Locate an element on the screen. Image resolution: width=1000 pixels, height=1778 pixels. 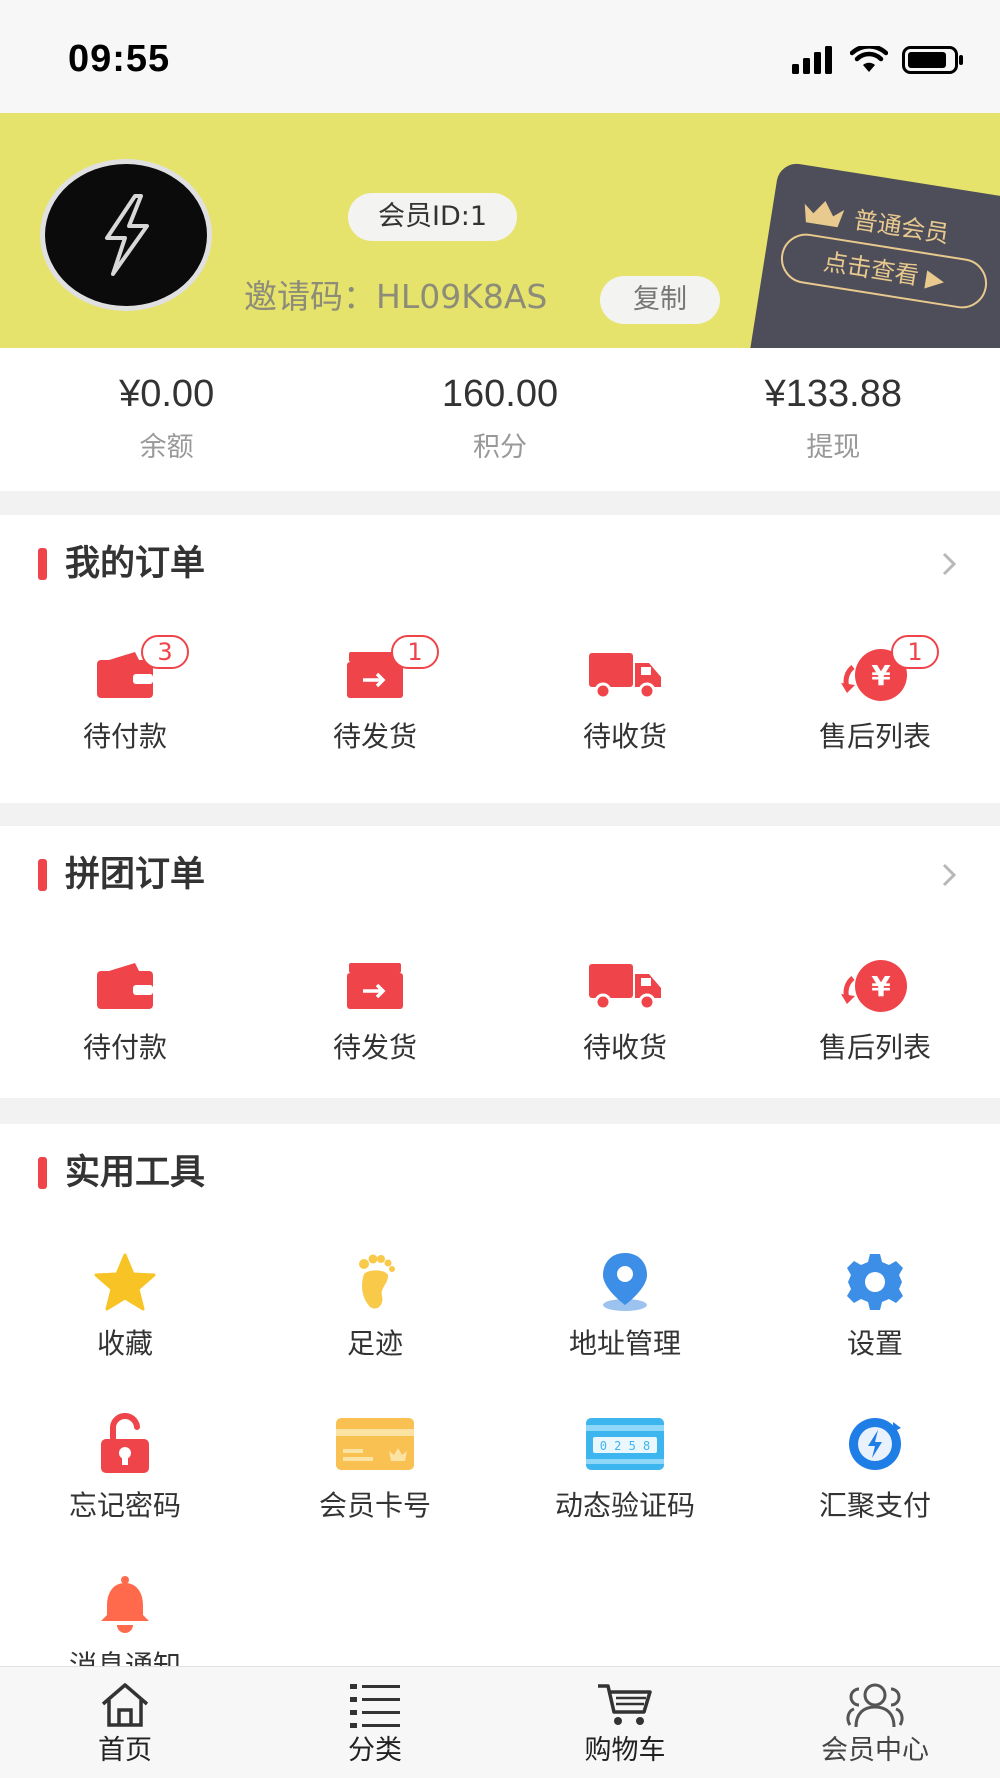
tool-member-card: 会员卡号 is located at coordinates (375, 1470).